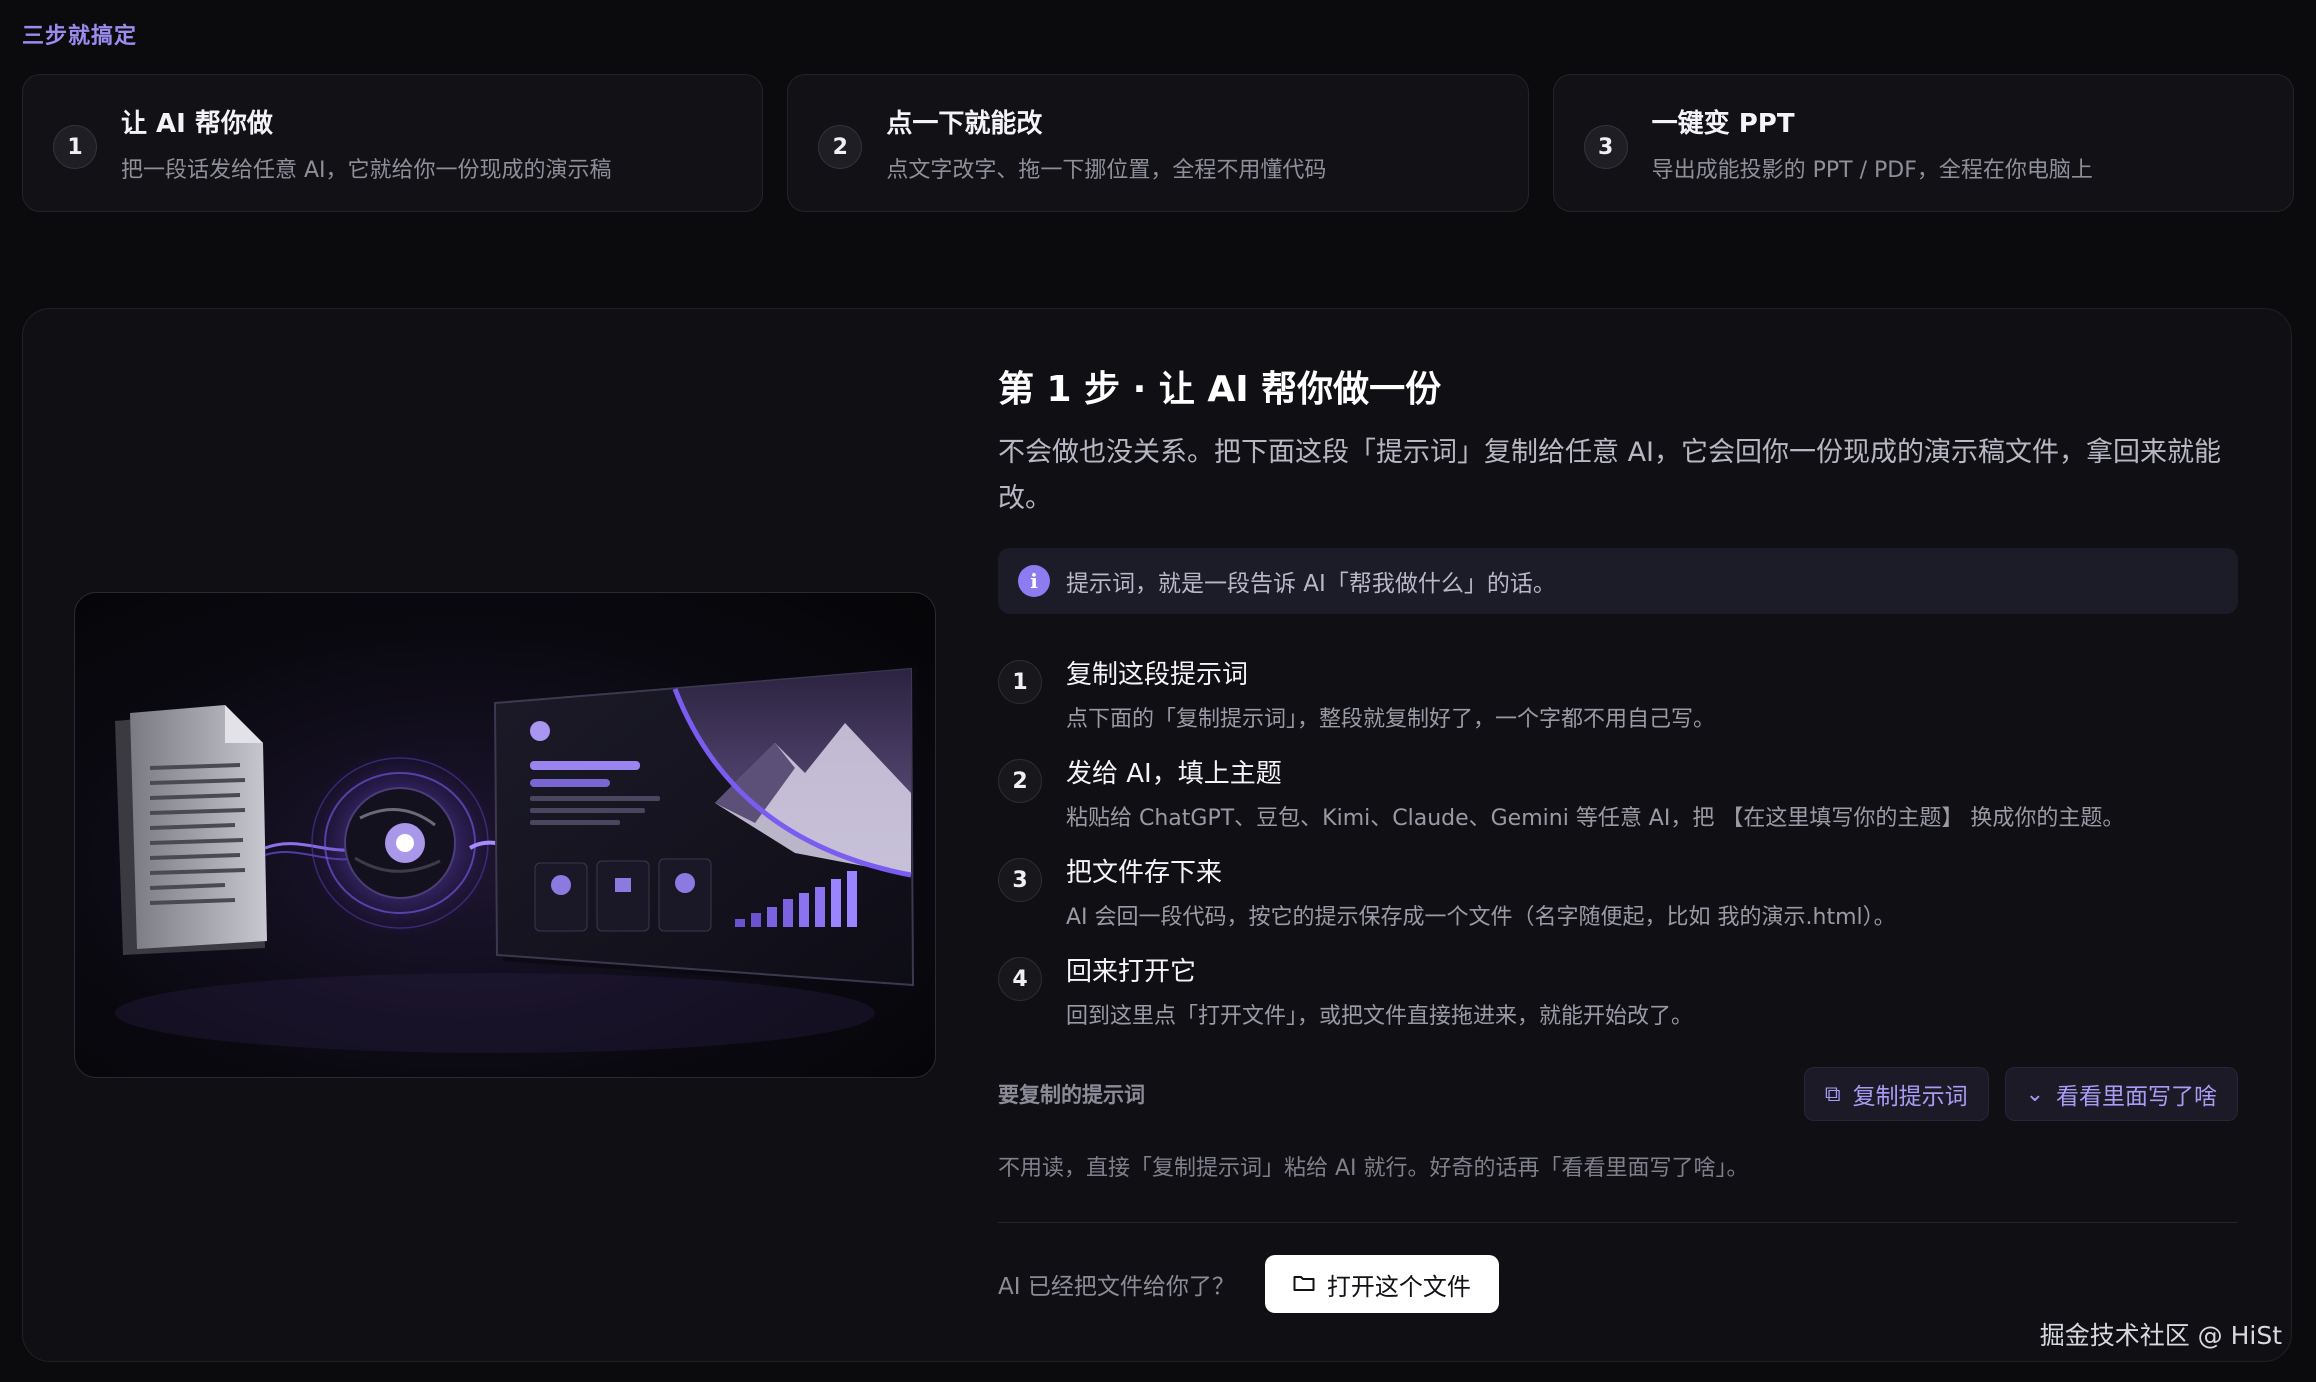 The height and width of the screenshot is (1382, 2316). Describe the element at coordinates (2160, 1335) in the screenshot. I see `watermark: 掘金技术社区 @ HiSt` at that location.